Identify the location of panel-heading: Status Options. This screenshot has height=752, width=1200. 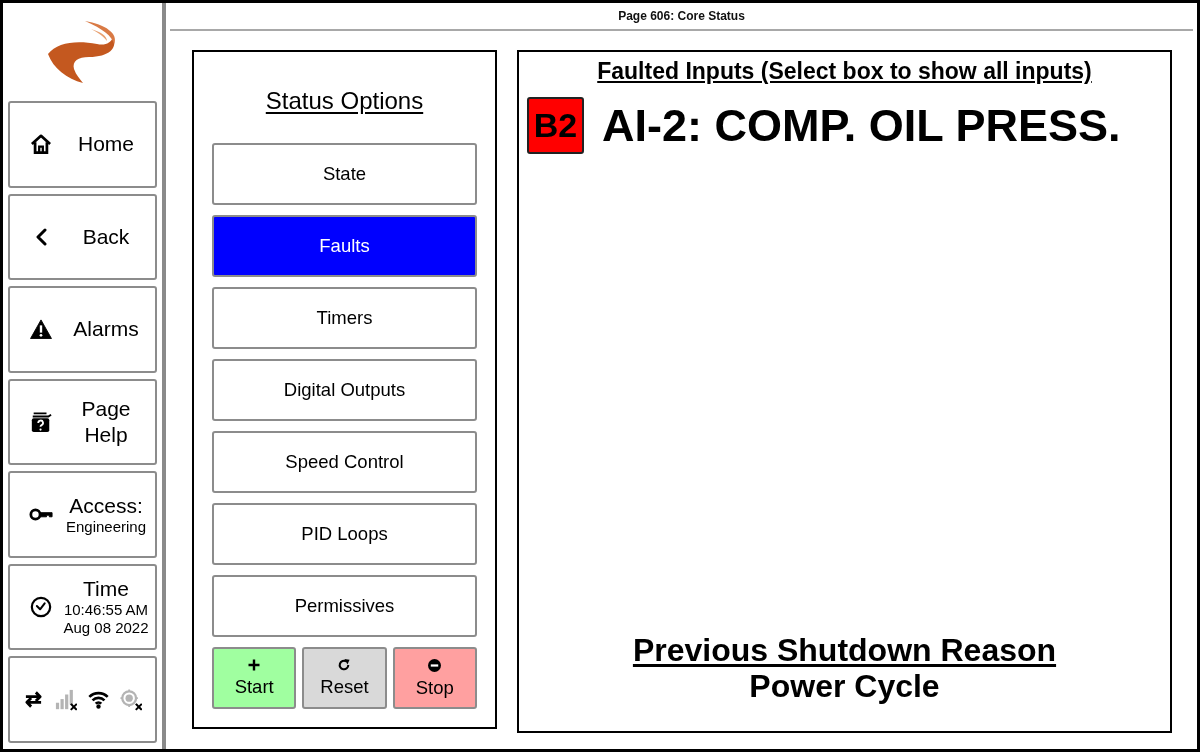
(344, 101).